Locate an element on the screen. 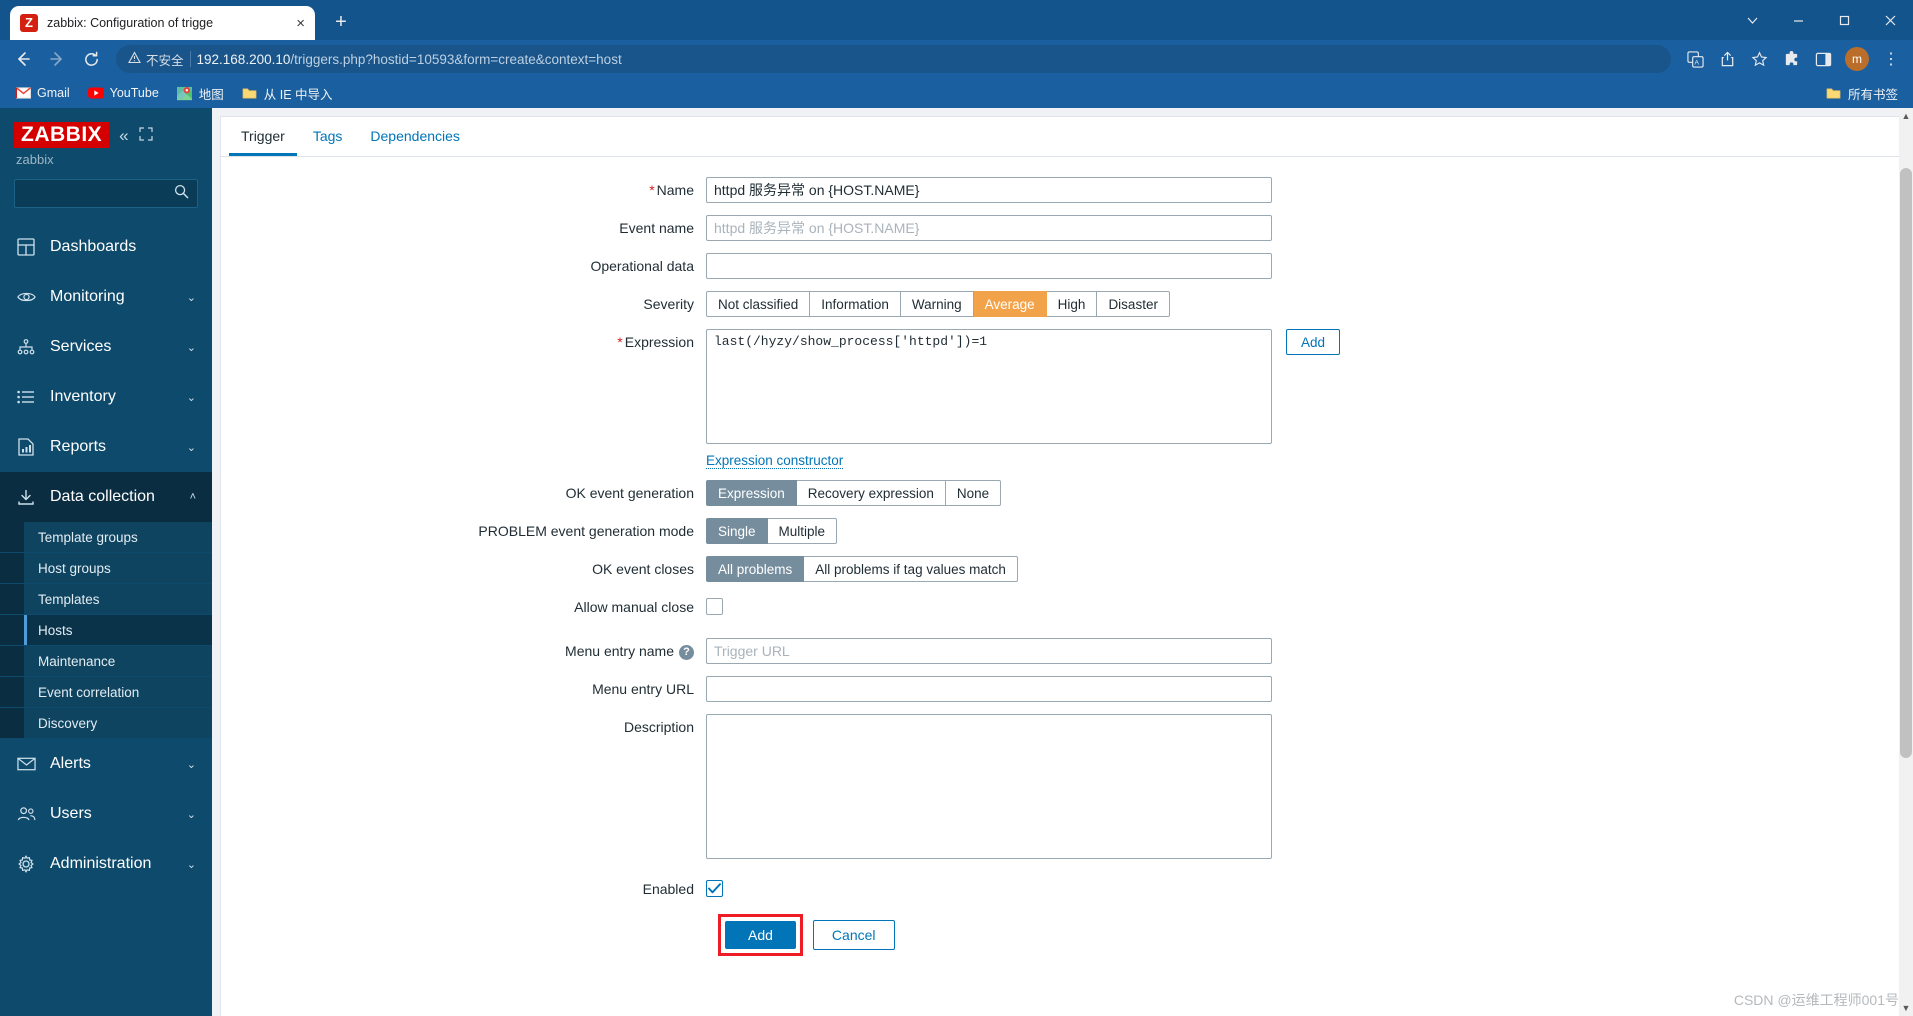  allow-manual-close-checkbox is located at coordinates (714, 606).